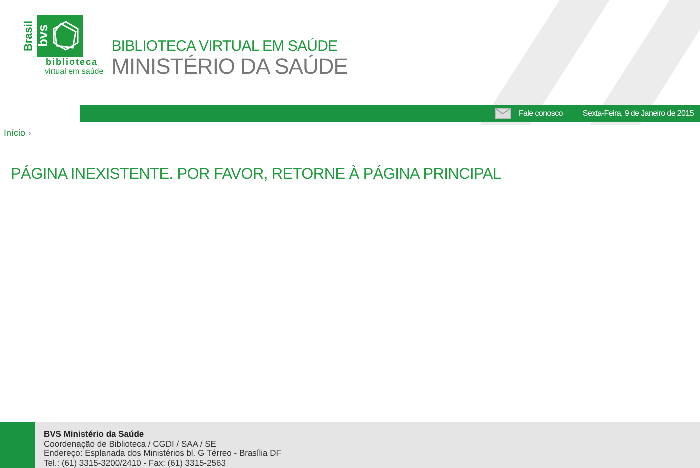  Describe the element at coordinates (15, 133) in the screenshot. I see `breadcrumb-link: Início` at that location.